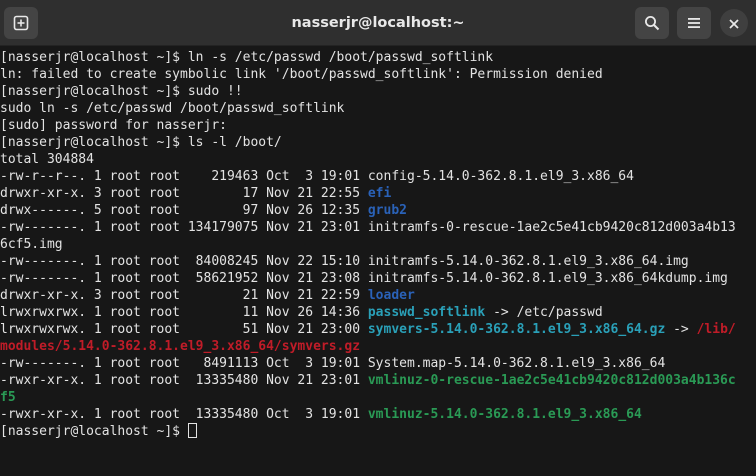 The height and width of the screenshot is (476, 756). What do you see at coordinates (94, 431) in the screenshot?
I see `terminal-text: [nasserjr@localhost ~]$` at bounding box center [94, 431].